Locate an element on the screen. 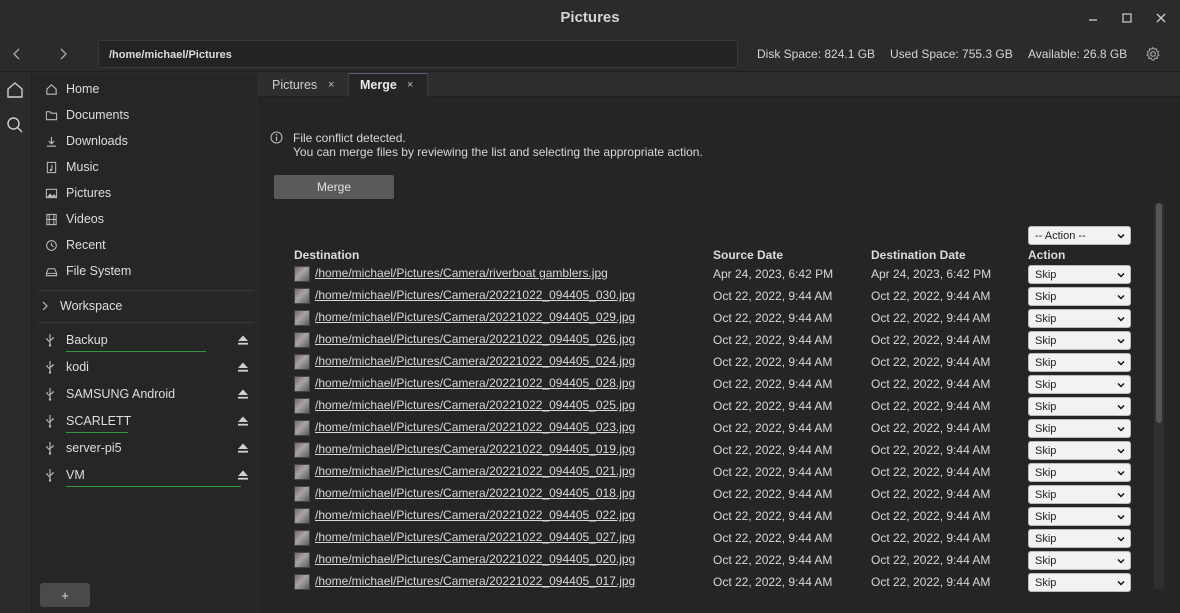 Image resolution: width=1180 pixels, height=613 pixels. sidebar-item-music: Music is located at coordinates (145, 167).